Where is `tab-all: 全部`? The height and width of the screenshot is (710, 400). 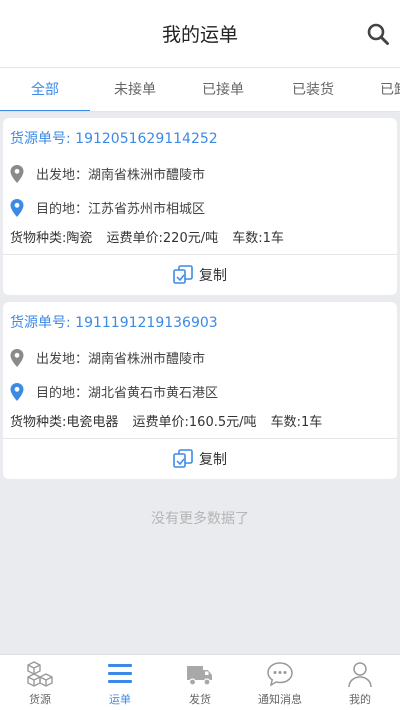
tab-all: 全部 is located at coordinates (45, 89).